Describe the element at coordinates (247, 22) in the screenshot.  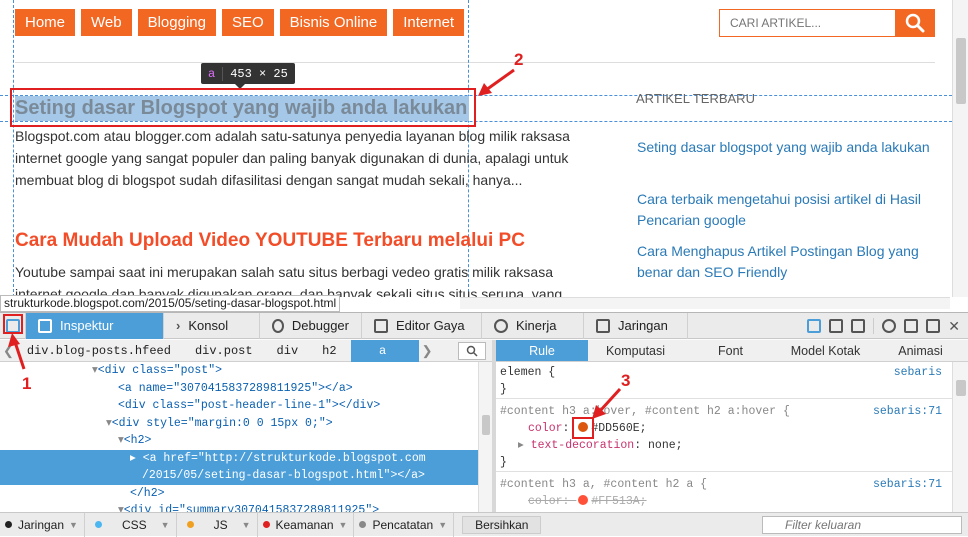
I see `nav-seo: SEO` at that location.